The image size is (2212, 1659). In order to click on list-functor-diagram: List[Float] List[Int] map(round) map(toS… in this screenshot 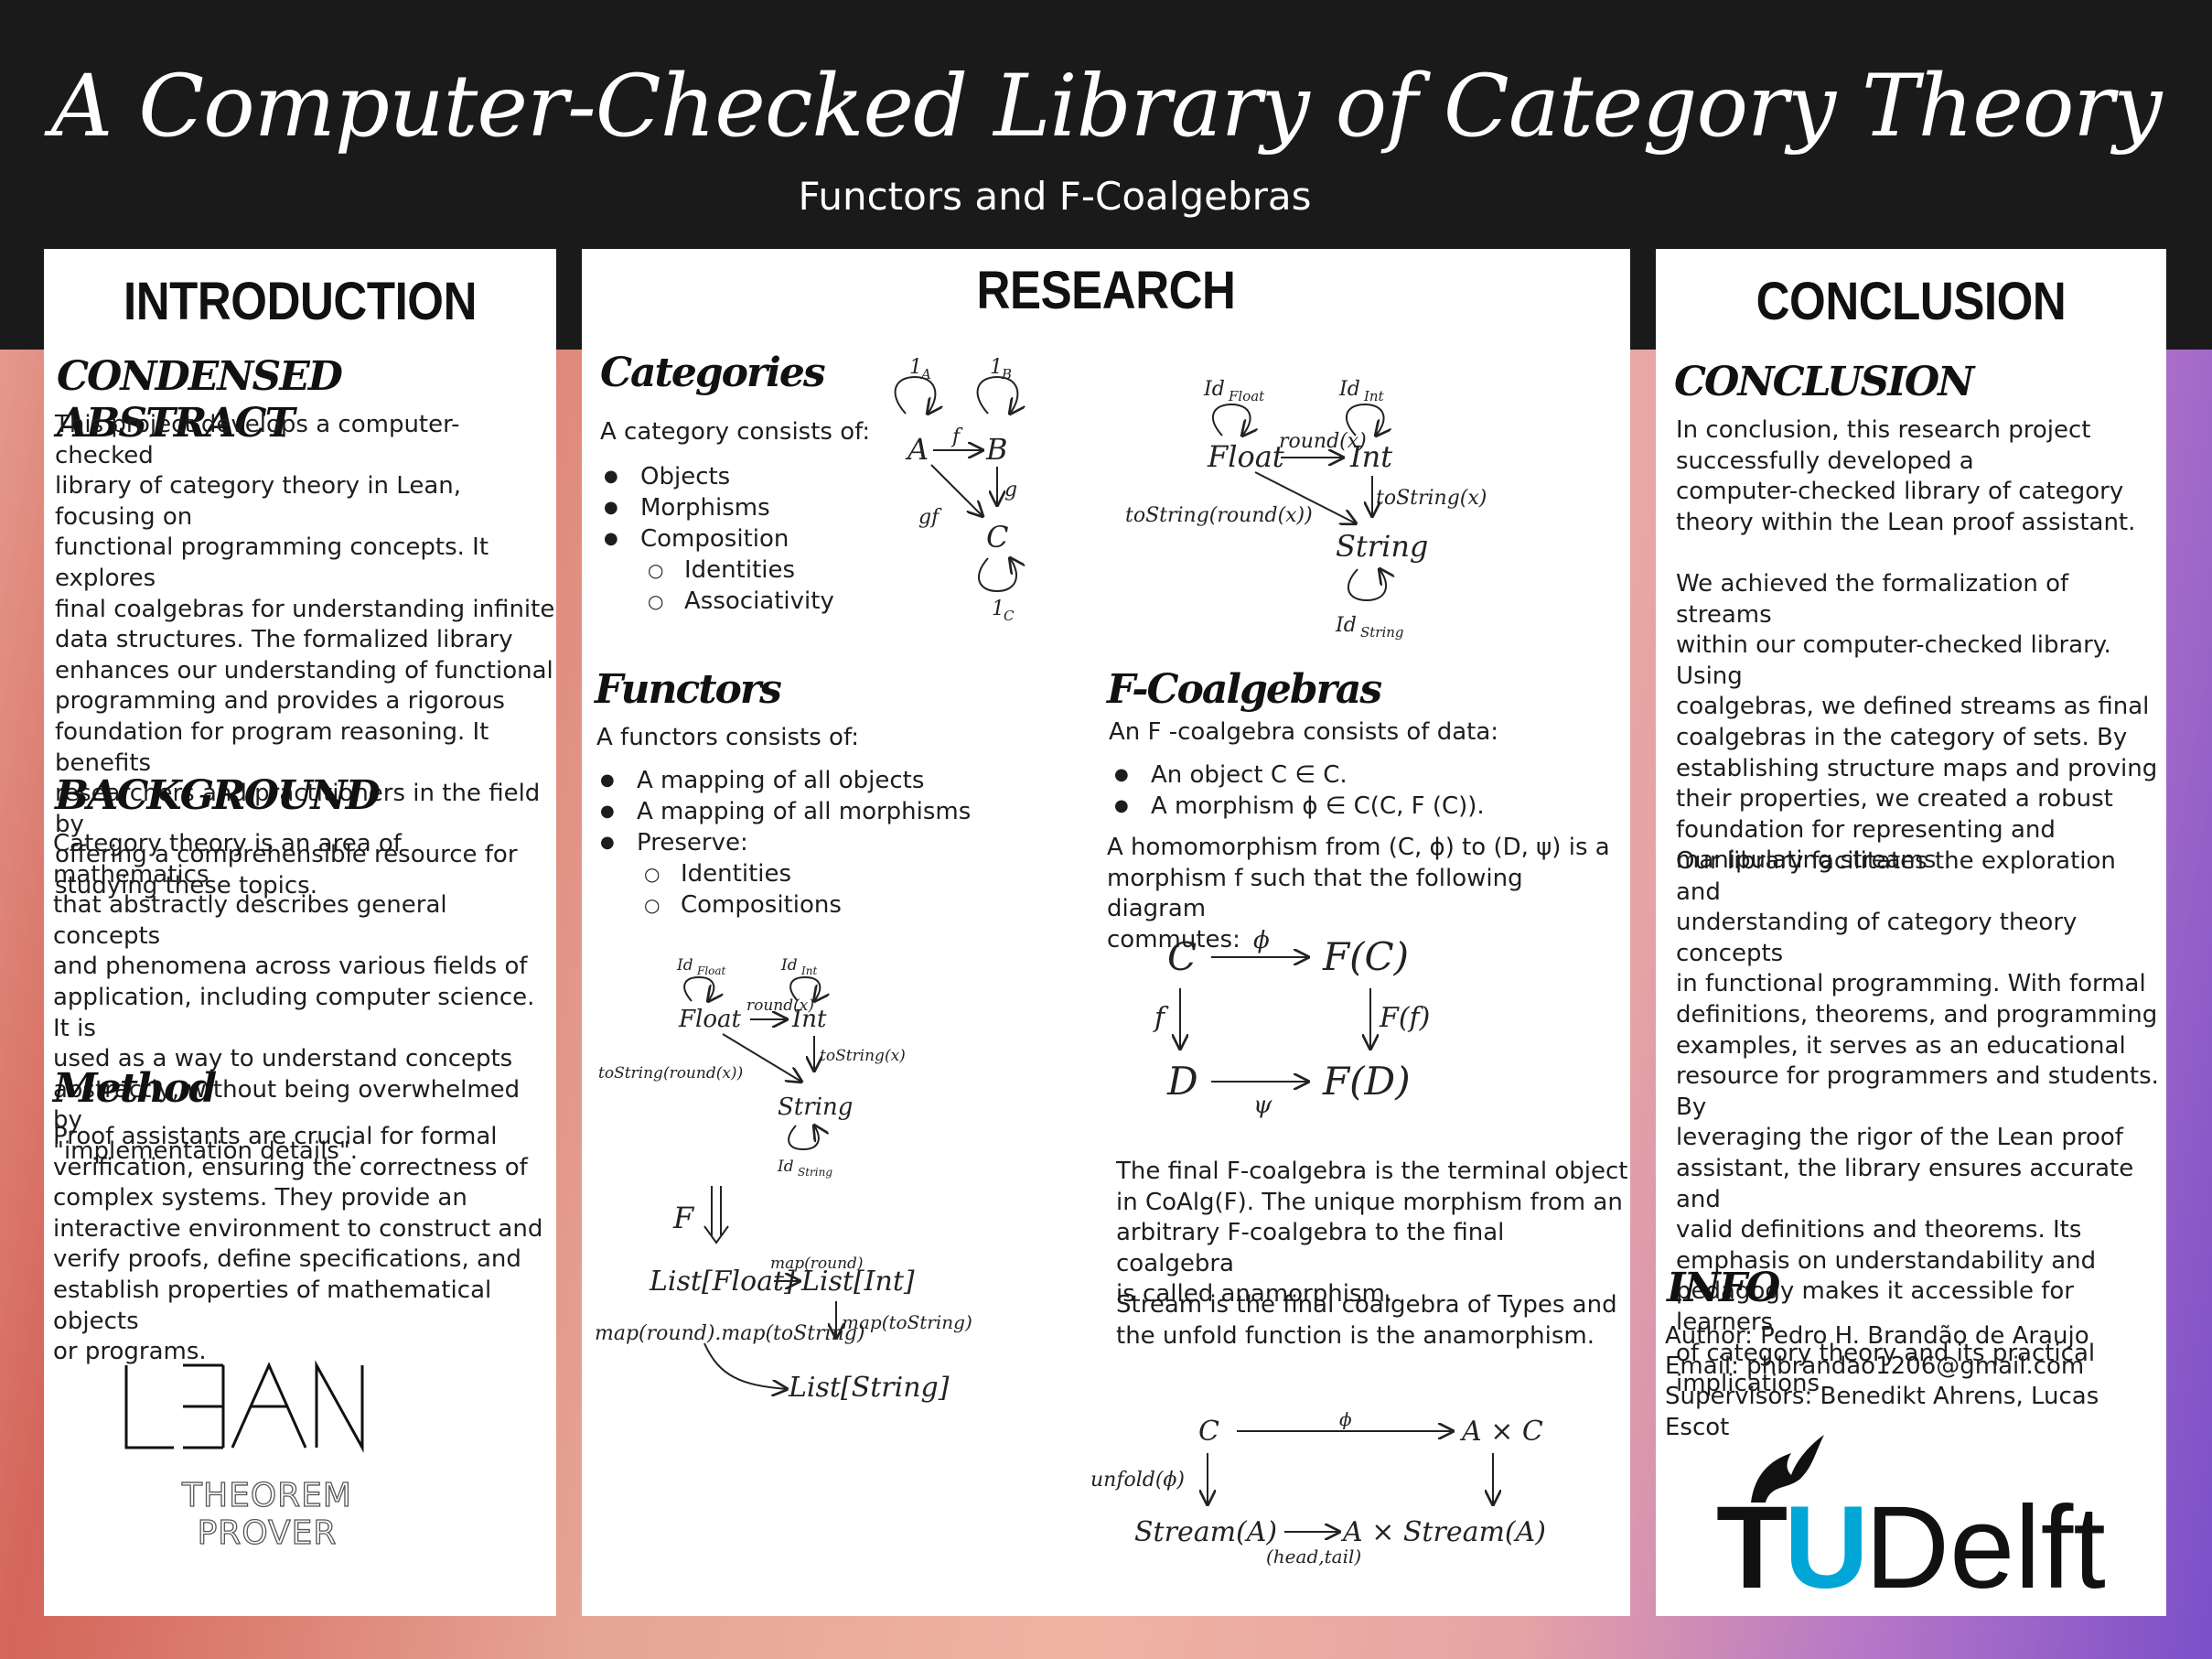, I will do `click(783, 1329)`.